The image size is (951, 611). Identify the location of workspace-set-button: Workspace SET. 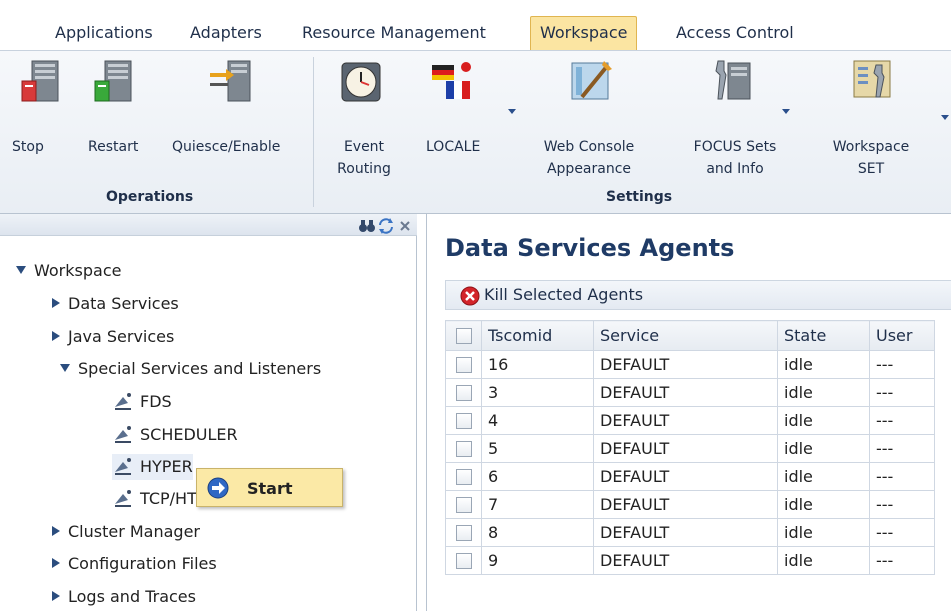
(871, 118).